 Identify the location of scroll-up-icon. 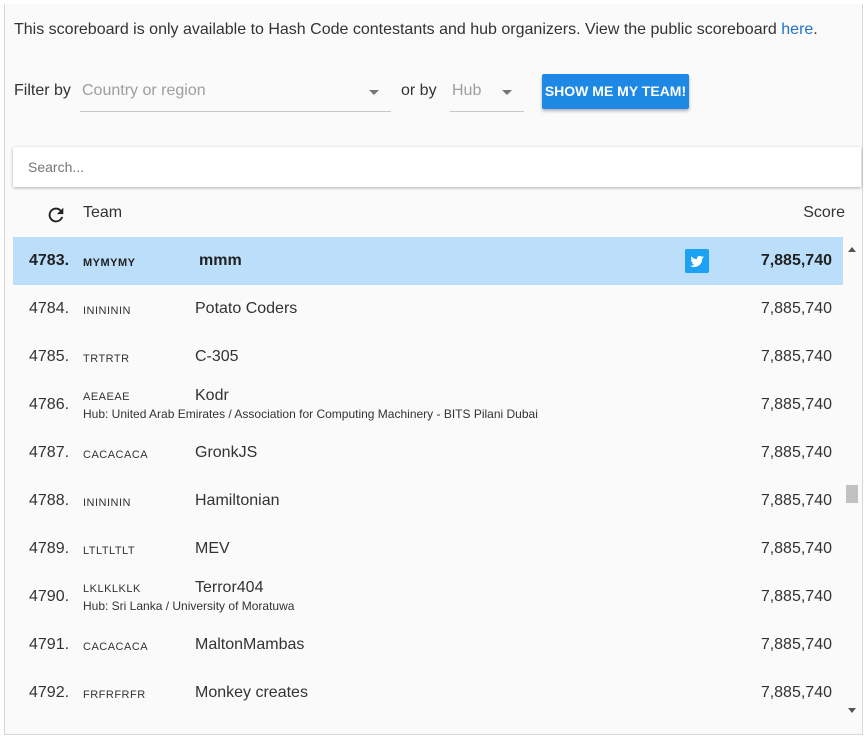
(852, 249).